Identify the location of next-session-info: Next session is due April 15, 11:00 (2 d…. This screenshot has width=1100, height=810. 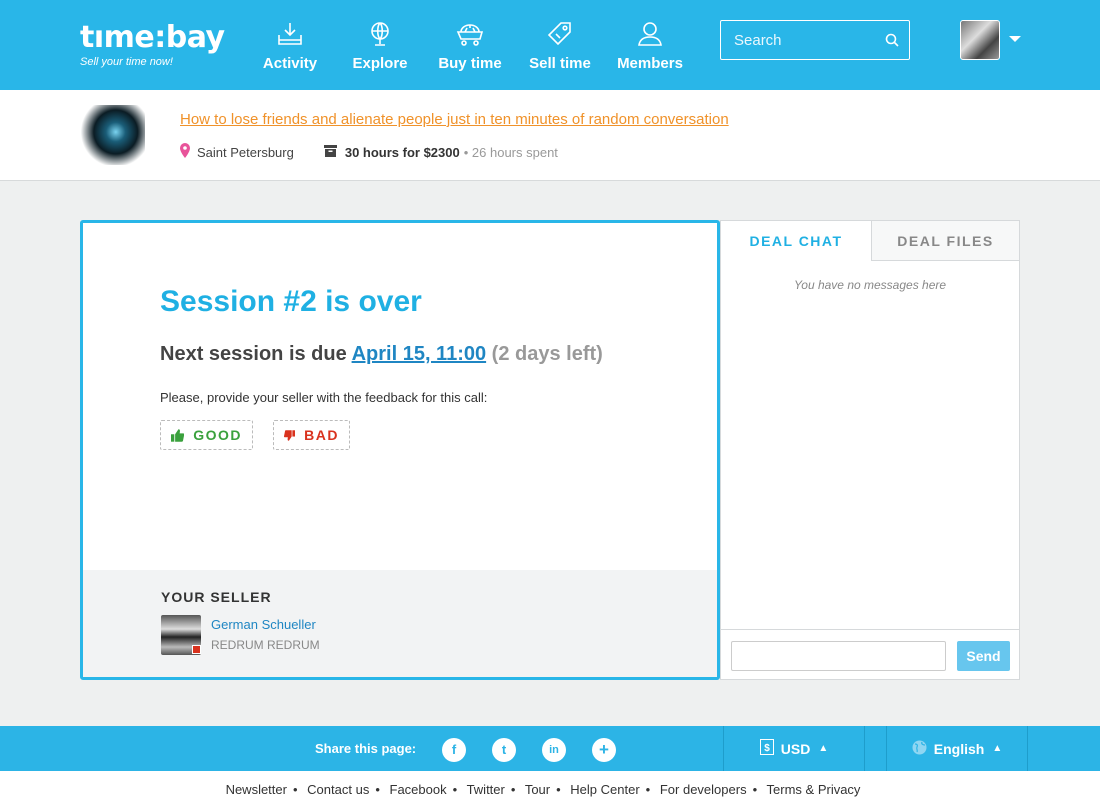
(381, 354).